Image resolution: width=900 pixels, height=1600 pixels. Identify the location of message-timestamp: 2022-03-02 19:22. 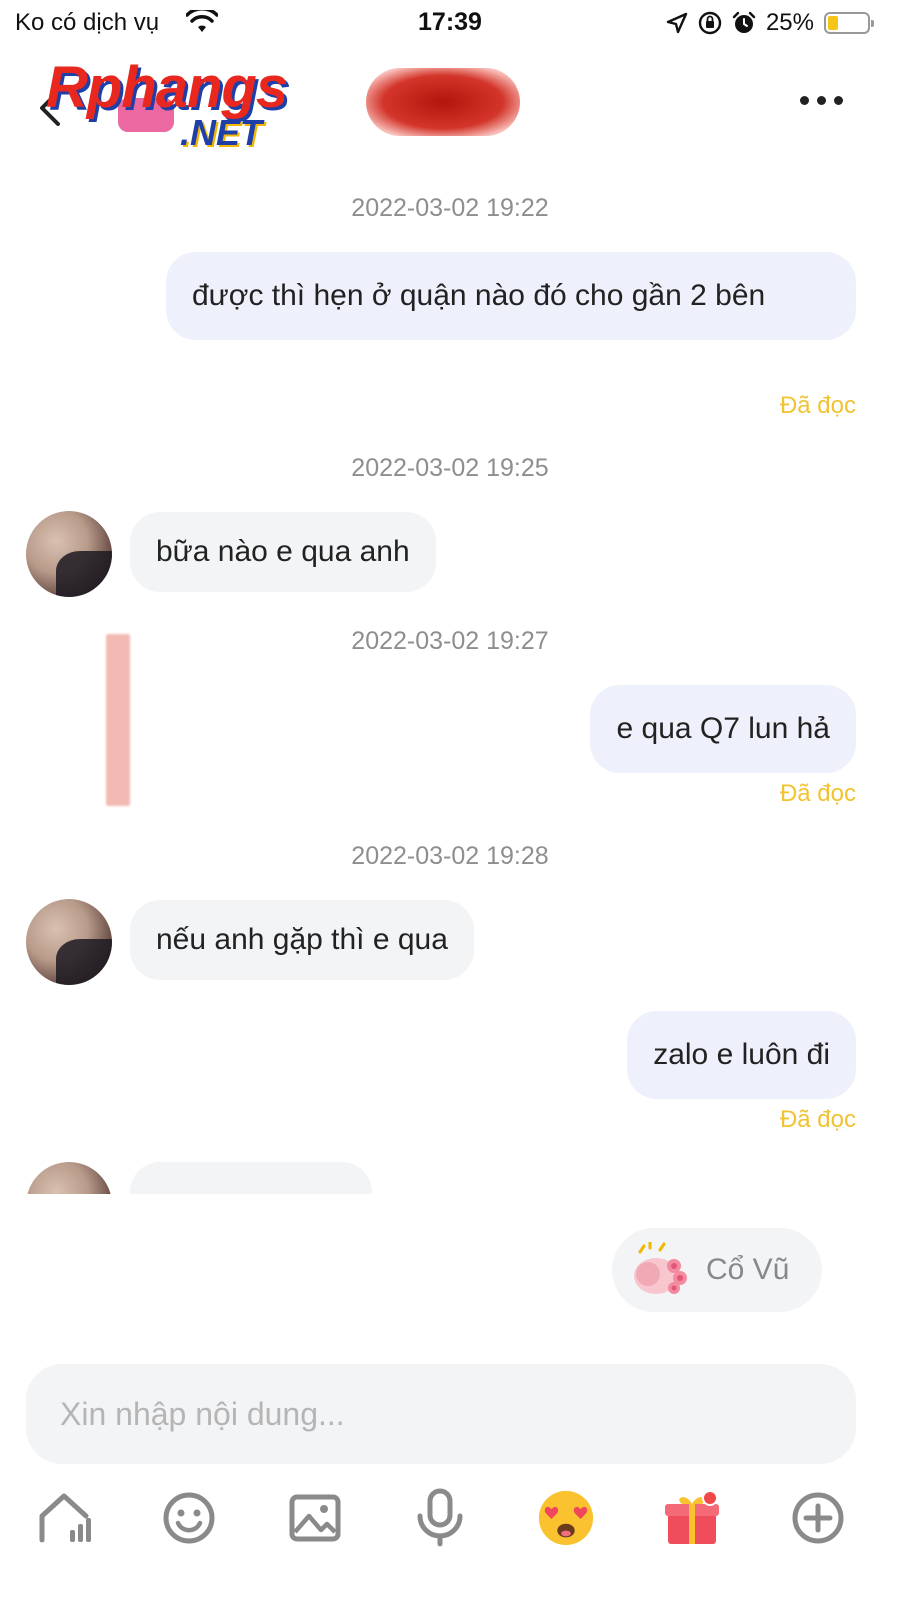
(450, 208).